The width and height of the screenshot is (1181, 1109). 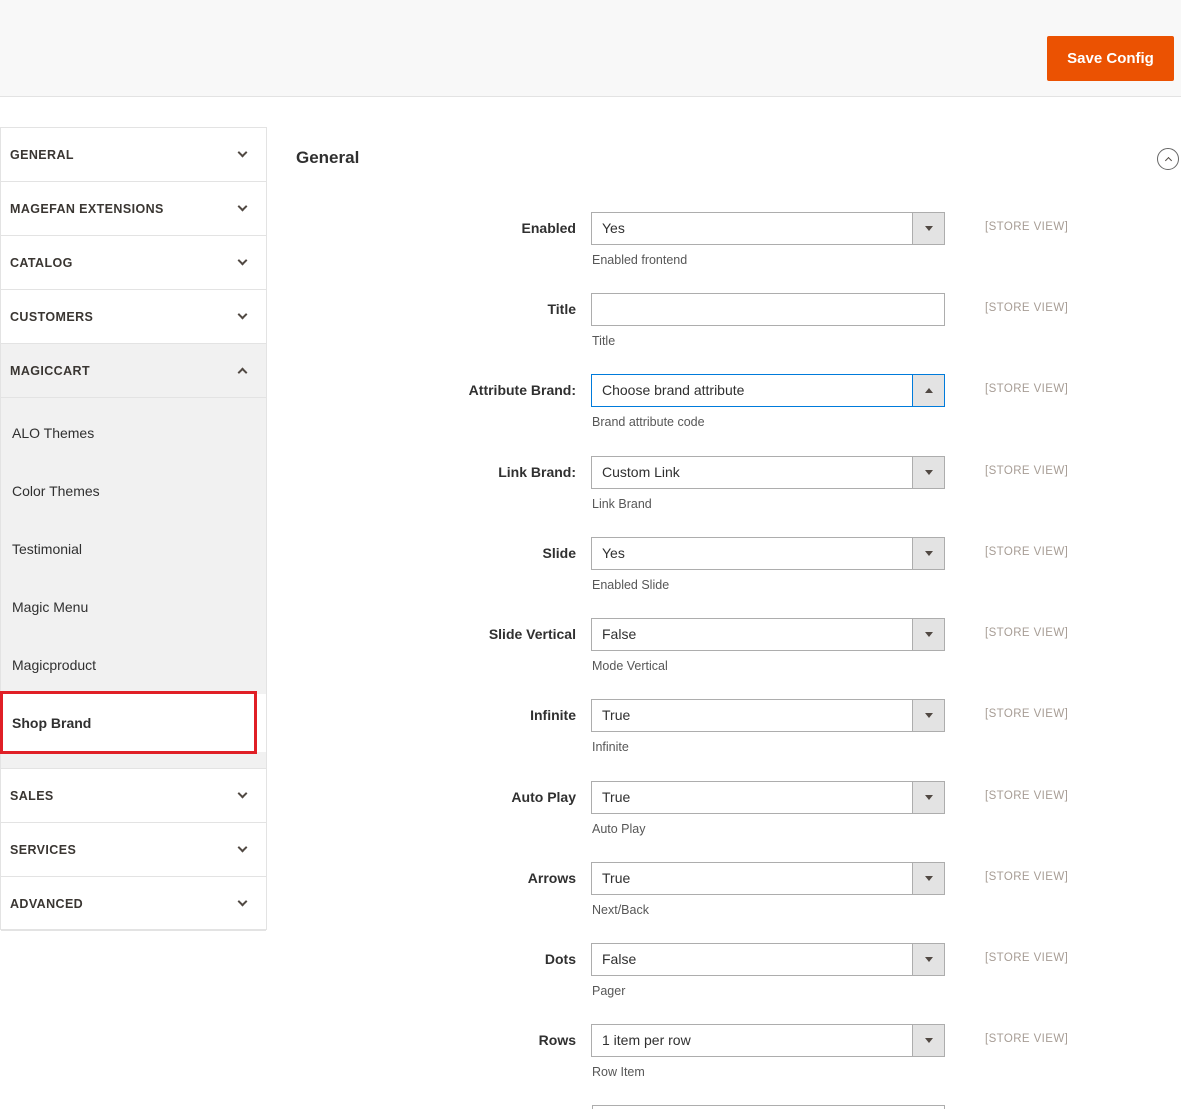 I want to click on field-label: Auto Play, so click(x=543, y=797).